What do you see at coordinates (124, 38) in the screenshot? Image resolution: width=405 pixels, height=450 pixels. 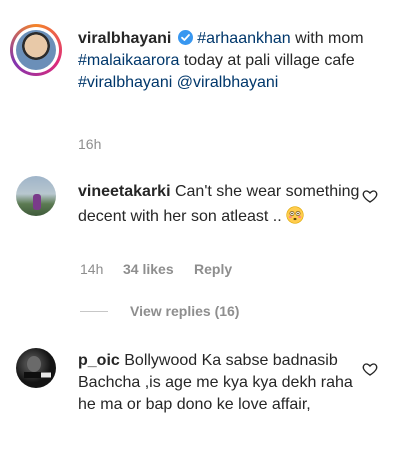 I see `post-username: viralbhayani` at bounding box center [124, 38].